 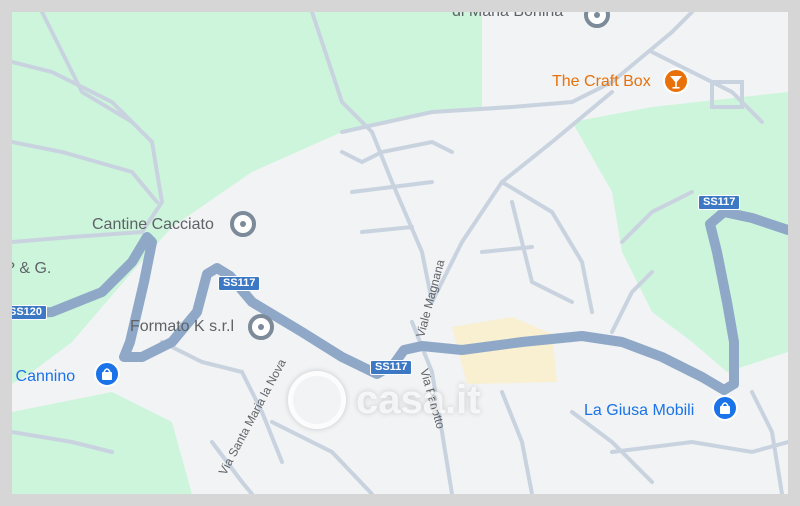 I want to click on watermark-logo-icon, so click(x=317, y=400).